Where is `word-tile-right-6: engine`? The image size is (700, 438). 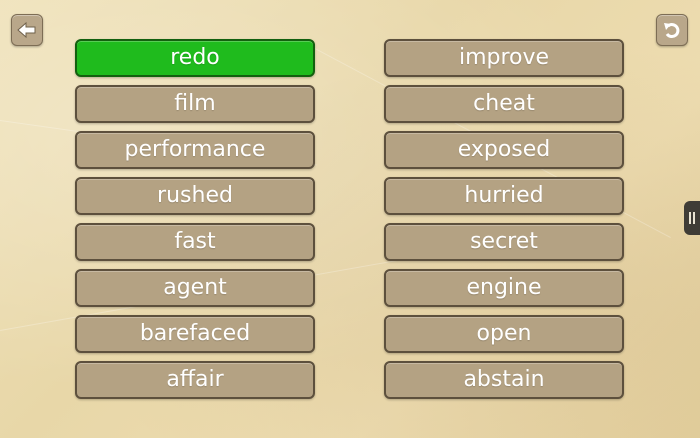 word-tile-right-6: engine is located at coordinates (504, 288).